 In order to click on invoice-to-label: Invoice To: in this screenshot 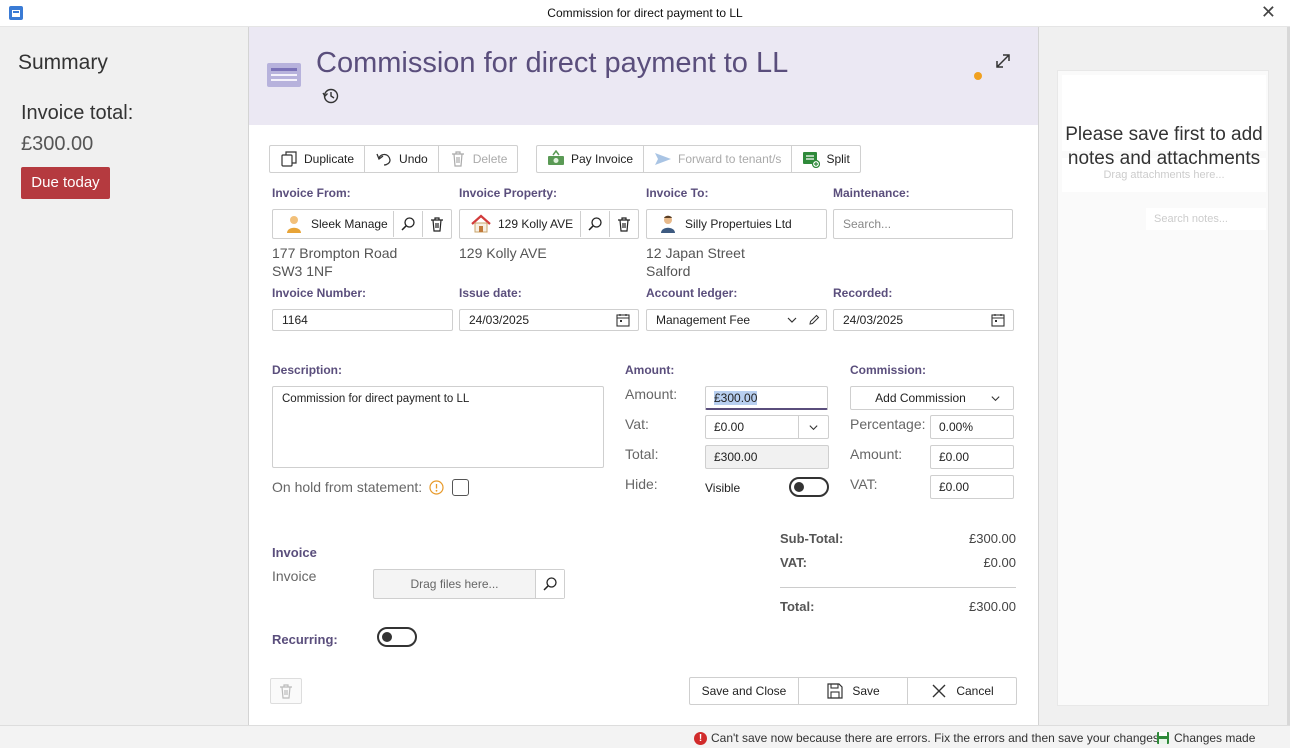, I will do `click(677, 193)`.